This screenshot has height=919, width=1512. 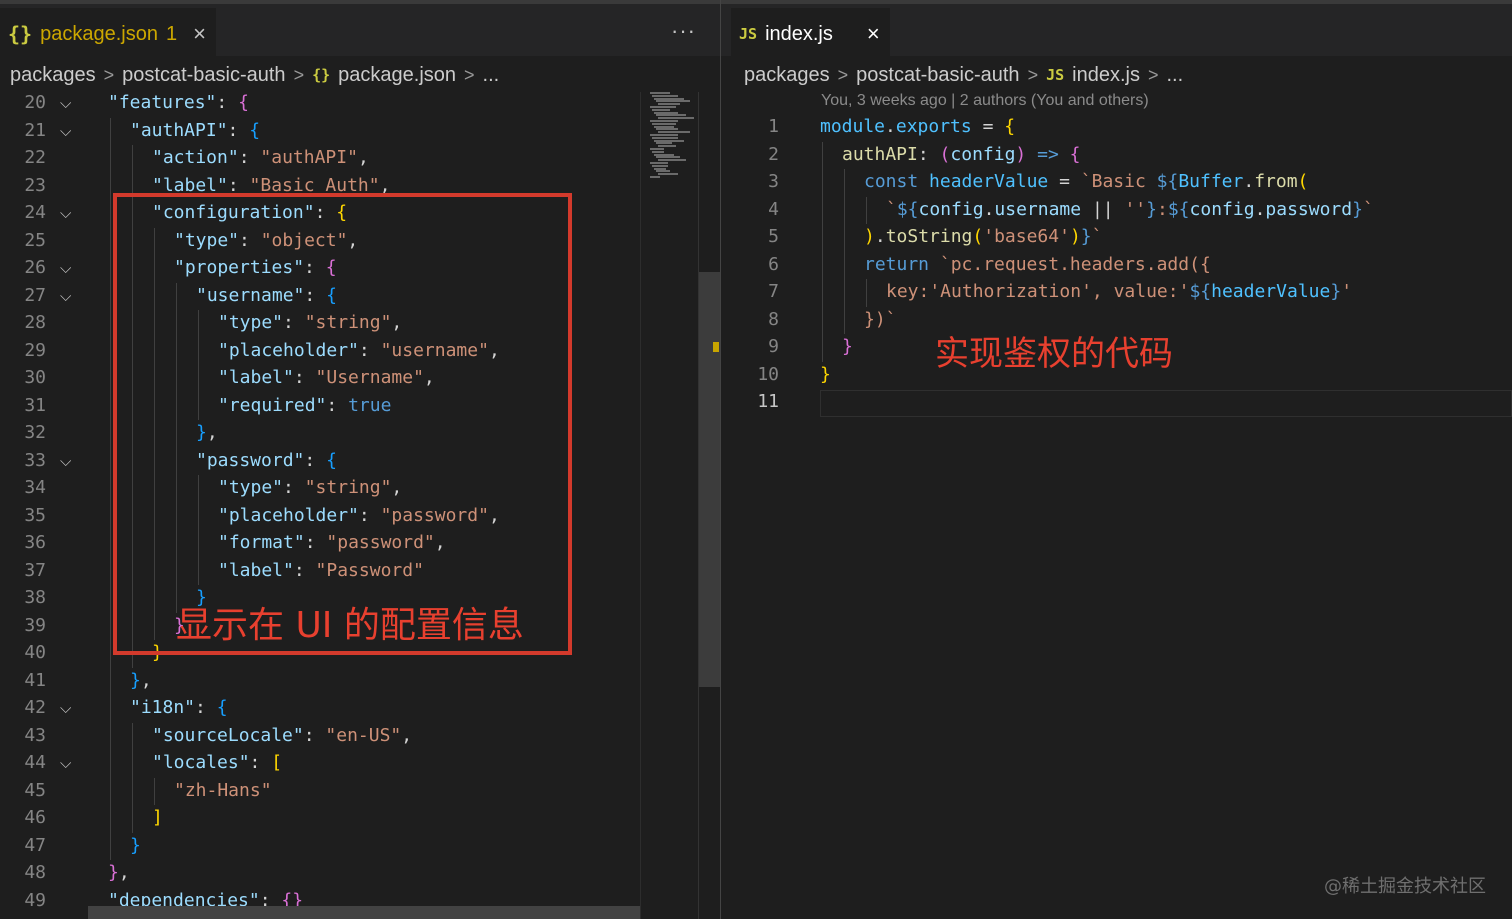 What do you see at coordinates (810, 34) in the screenshot?
I see `tab-index-js: JS index.js ×` at bounding box center [810, 34].